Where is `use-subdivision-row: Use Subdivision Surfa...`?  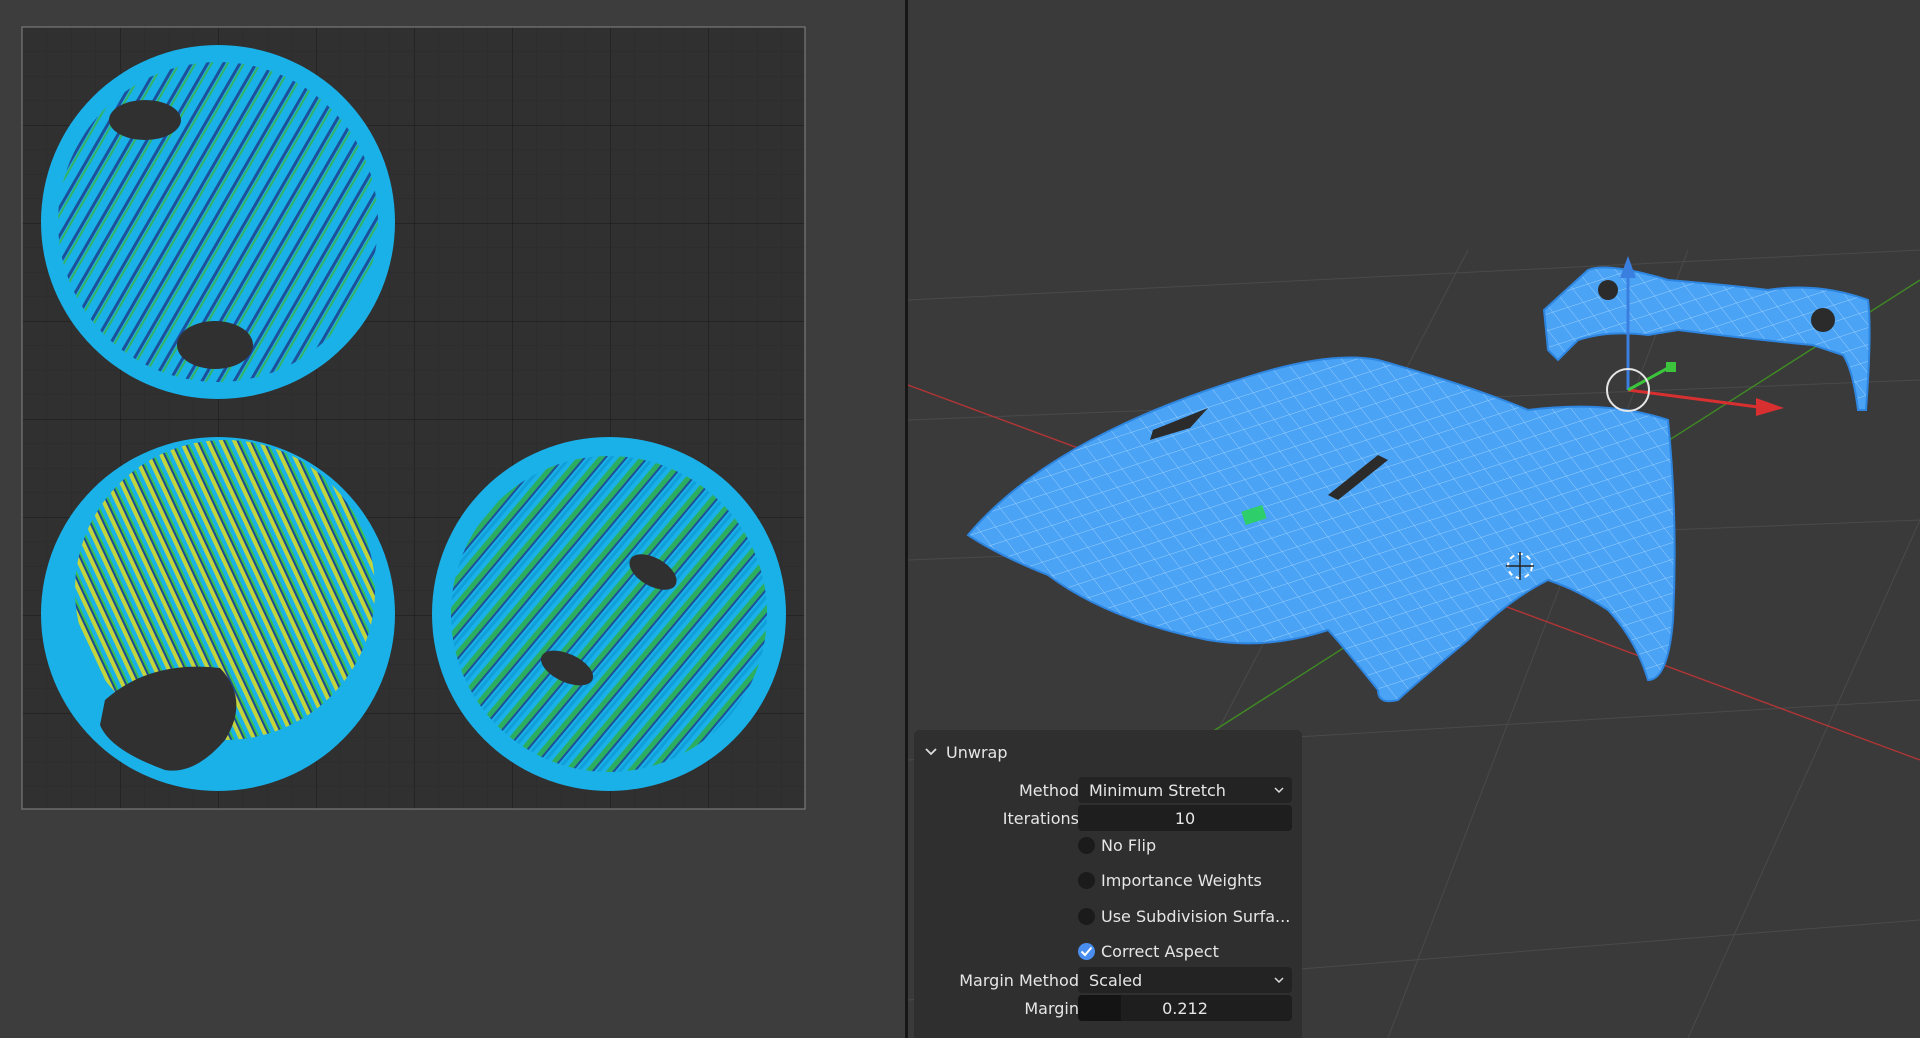 use-subdivision-row: Use Subdivision Surfa... is located at coordinates (1108, 917).